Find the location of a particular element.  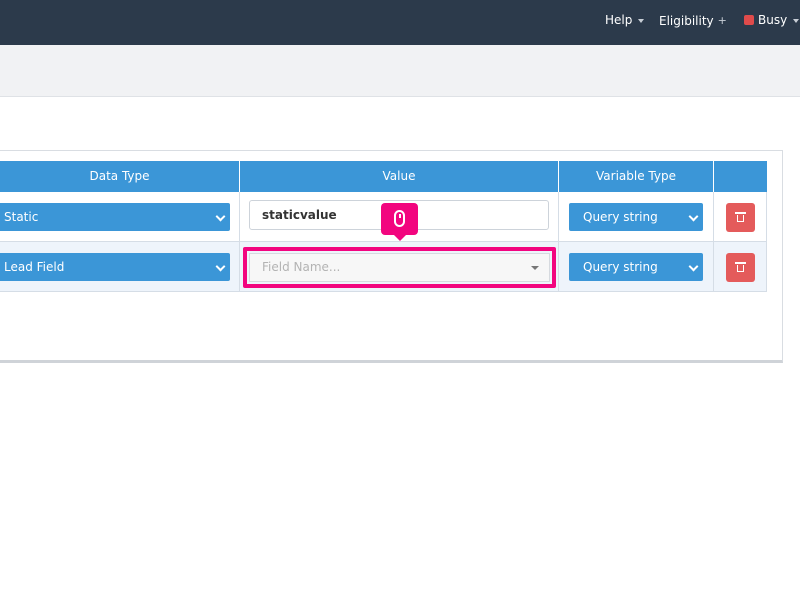

header-value: Value is located at coordinates (399, 176).